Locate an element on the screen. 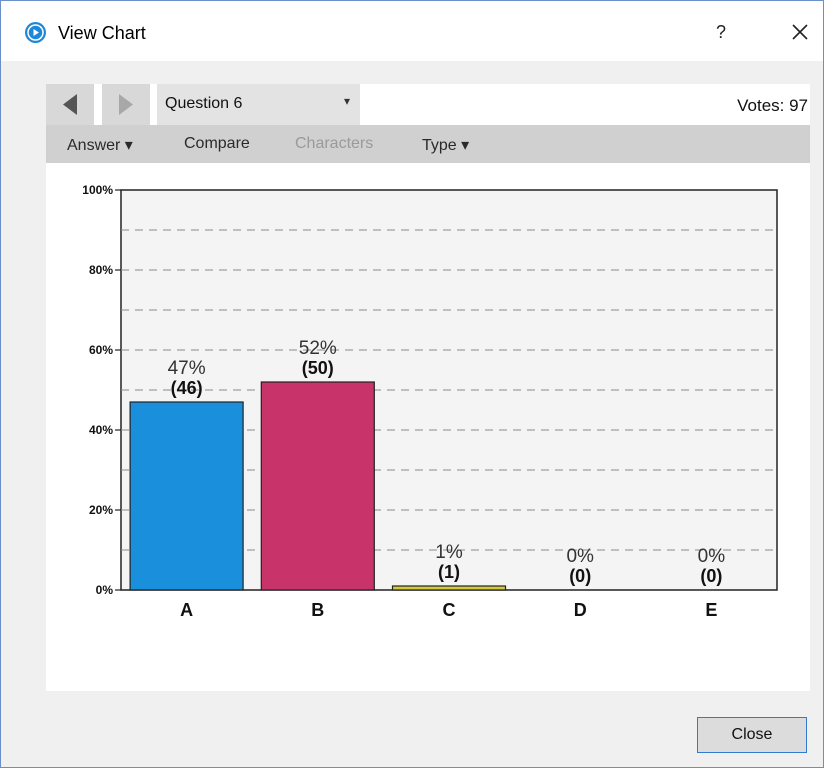 Image resolution: width=824 pixels, height=768 pixels. window-title: View Chart is located at coordinates (102, 33).